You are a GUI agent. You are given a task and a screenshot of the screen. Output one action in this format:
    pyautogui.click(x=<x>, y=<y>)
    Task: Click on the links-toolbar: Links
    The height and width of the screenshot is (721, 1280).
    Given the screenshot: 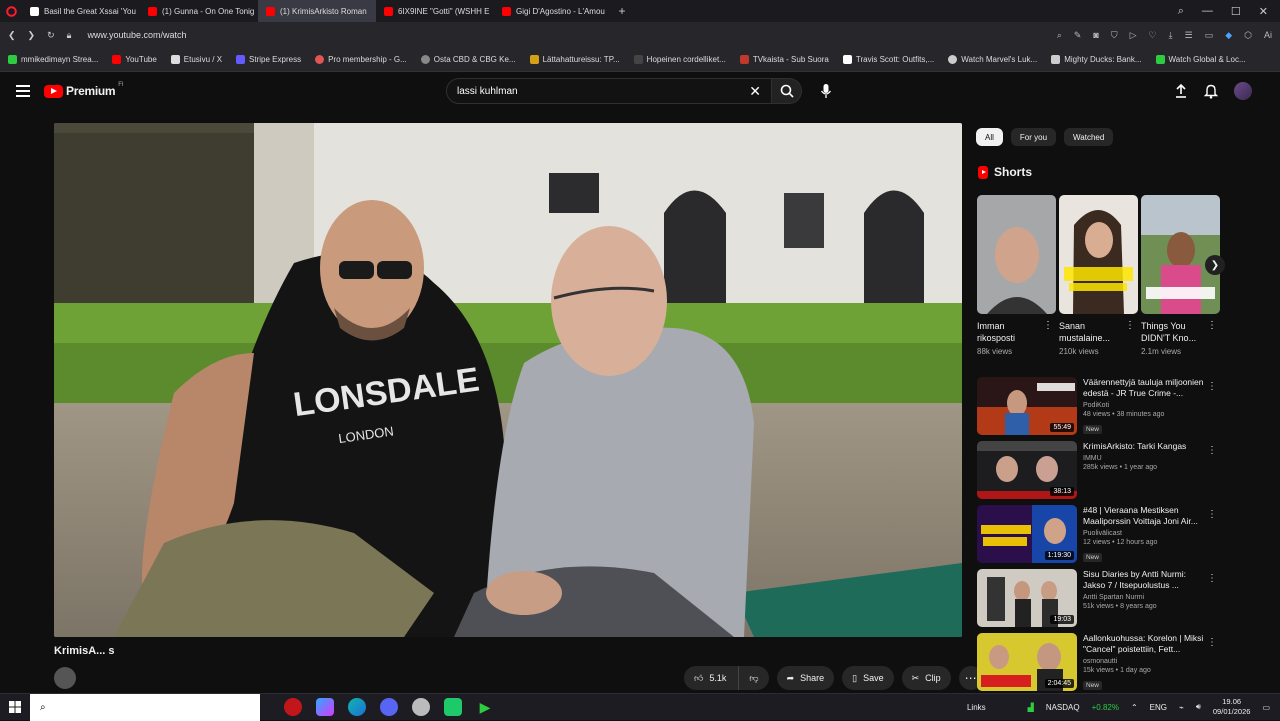 What is the action you would take?
    pyautogui.click(x=976, y=707)
    